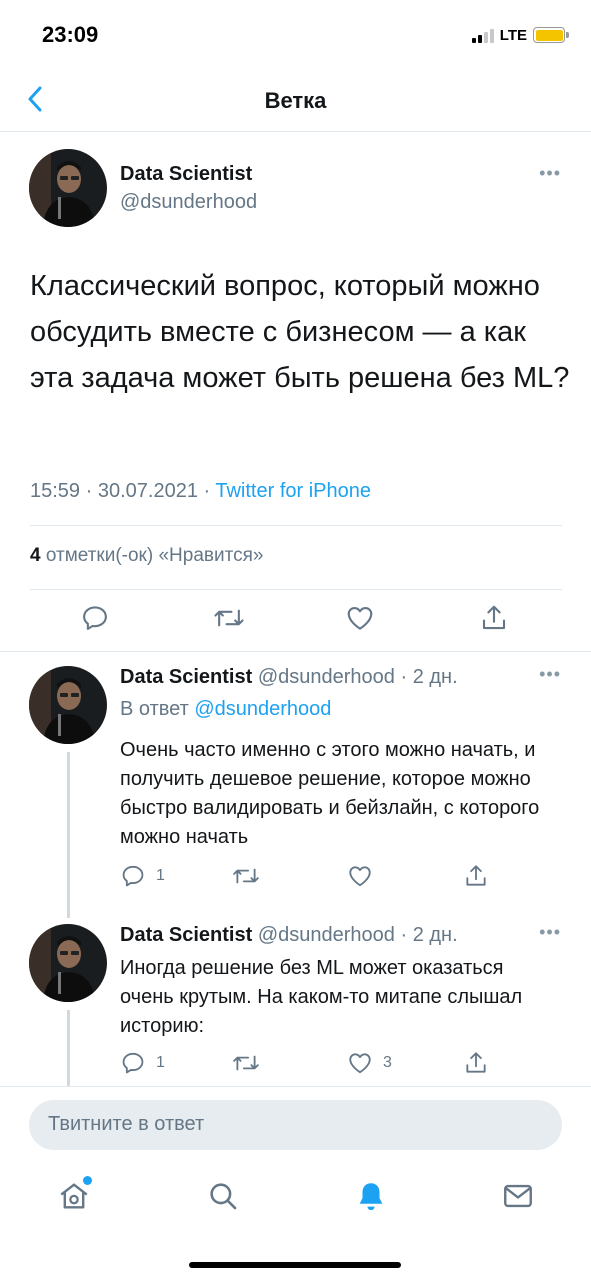 The image size is (591, 1280). Describe the element at coordinates (55, 491) in the screenshot. I see `tweet-time: 15:59` at that location.